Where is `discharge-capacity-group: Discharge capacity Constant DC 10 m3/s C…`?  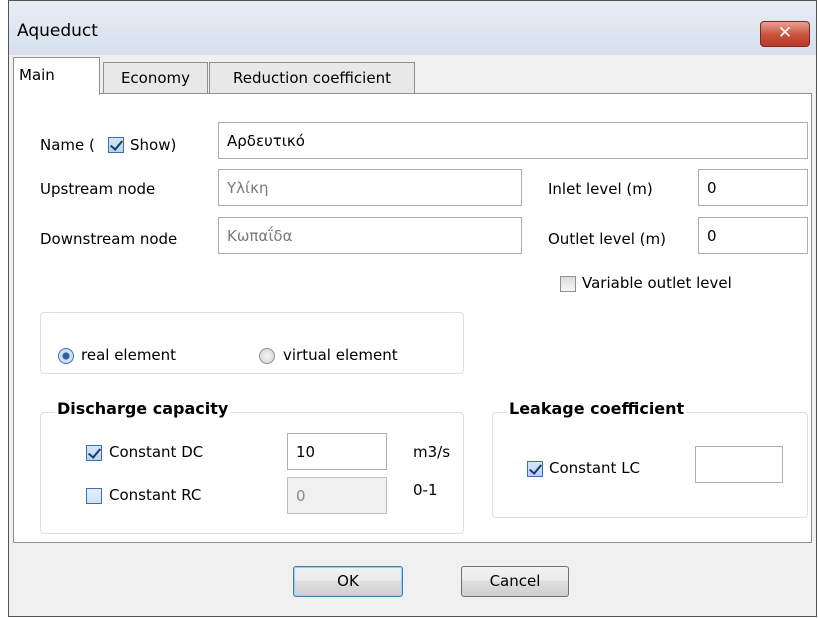 discharge-capacity-group: Discharge capacity Constant DC 10 m3/s C… is located at coordinates (252, 466).